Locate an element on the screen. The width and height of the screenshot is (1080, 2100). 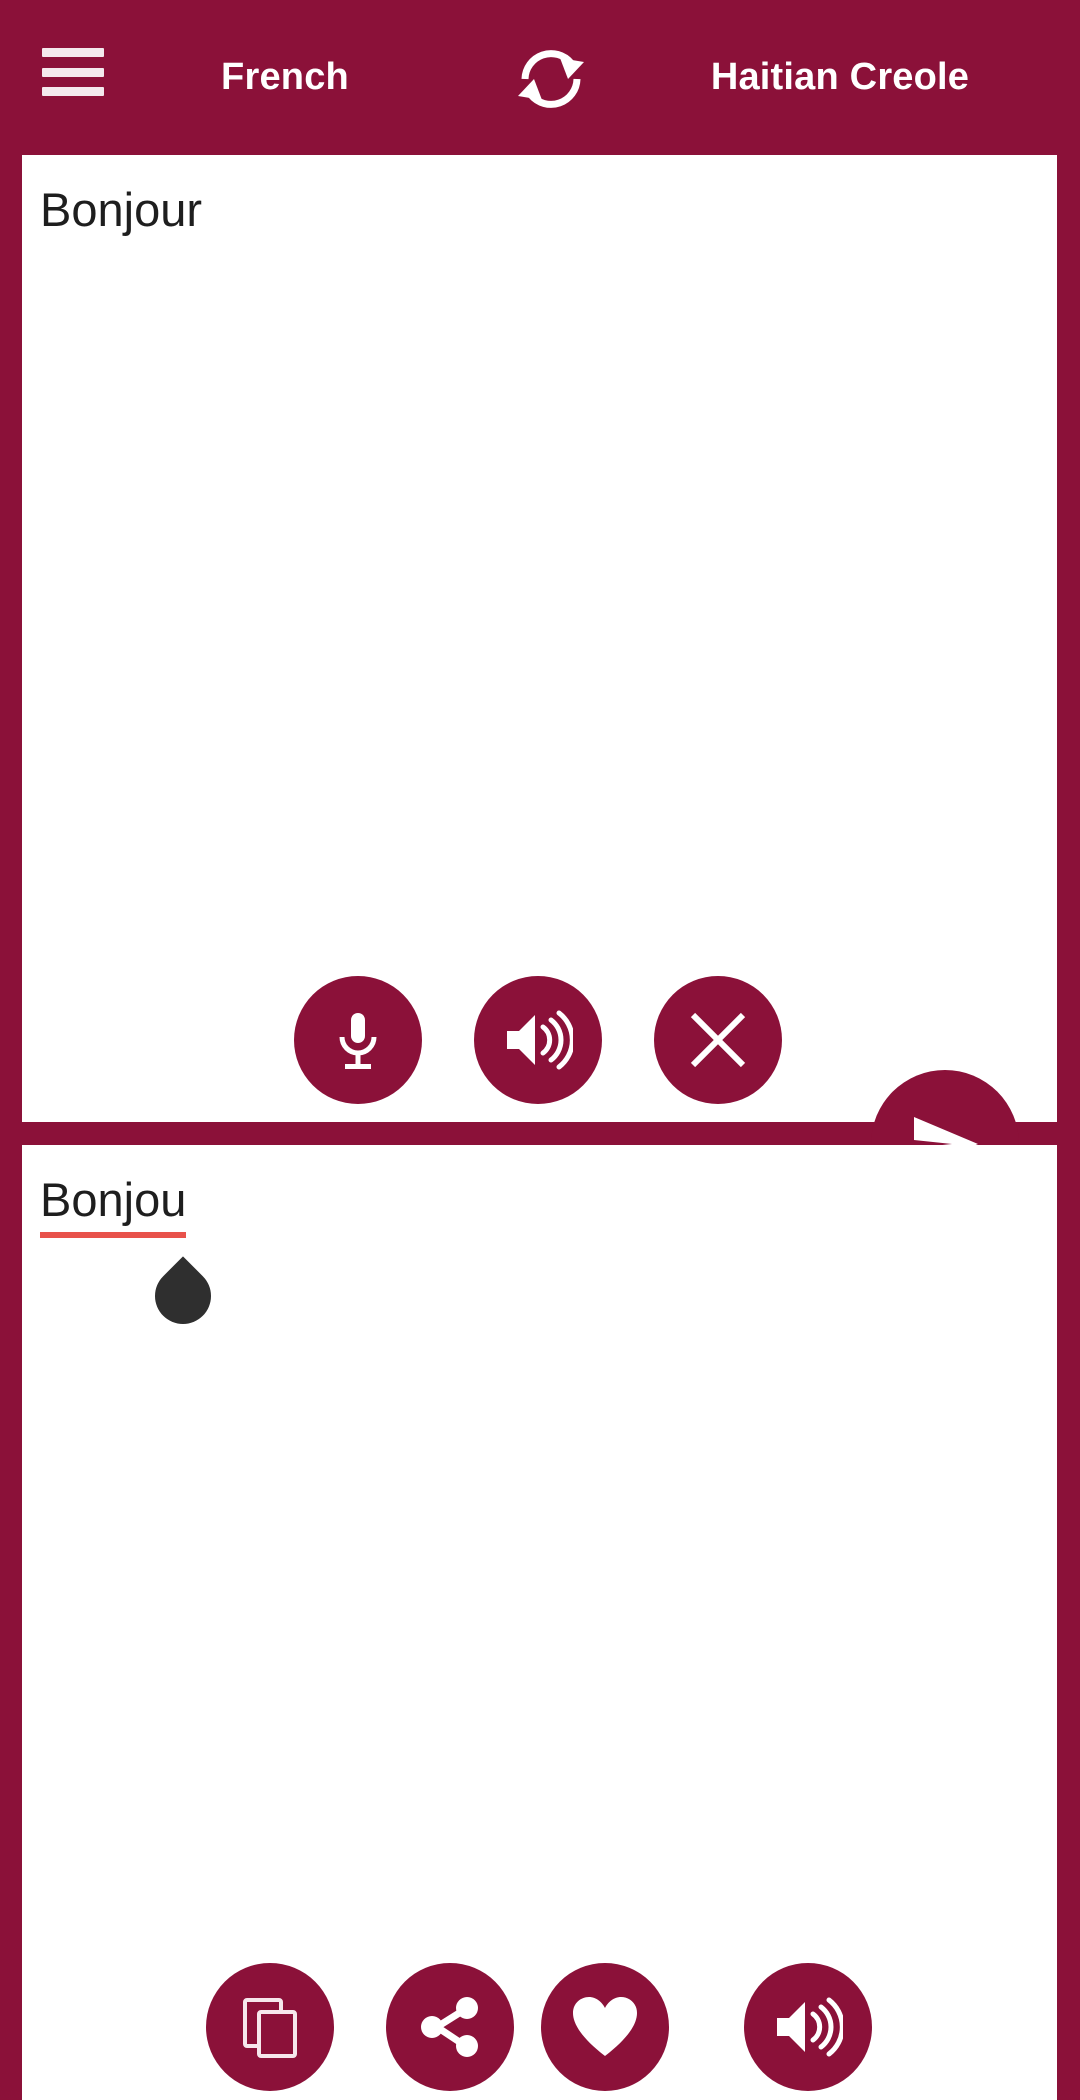
hamburger-menu-icon is located at coordinates (73, 72).